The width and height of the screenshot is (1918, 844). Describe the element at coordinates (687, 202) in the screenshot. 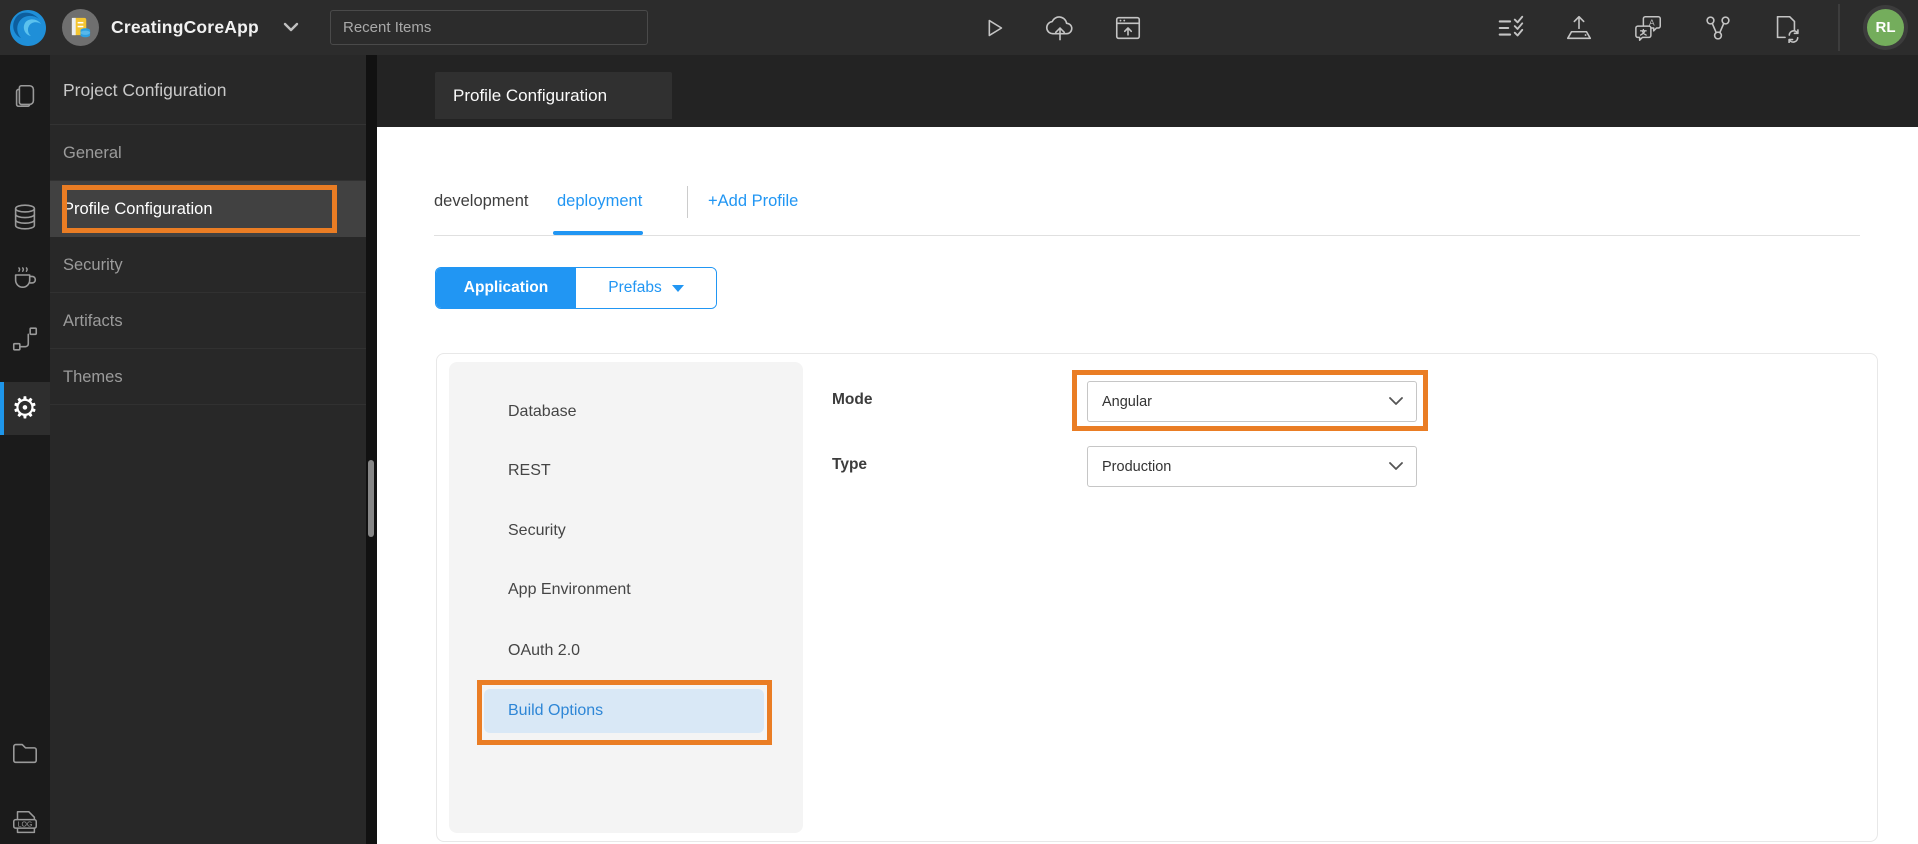

I see `tab-divider` at that location.